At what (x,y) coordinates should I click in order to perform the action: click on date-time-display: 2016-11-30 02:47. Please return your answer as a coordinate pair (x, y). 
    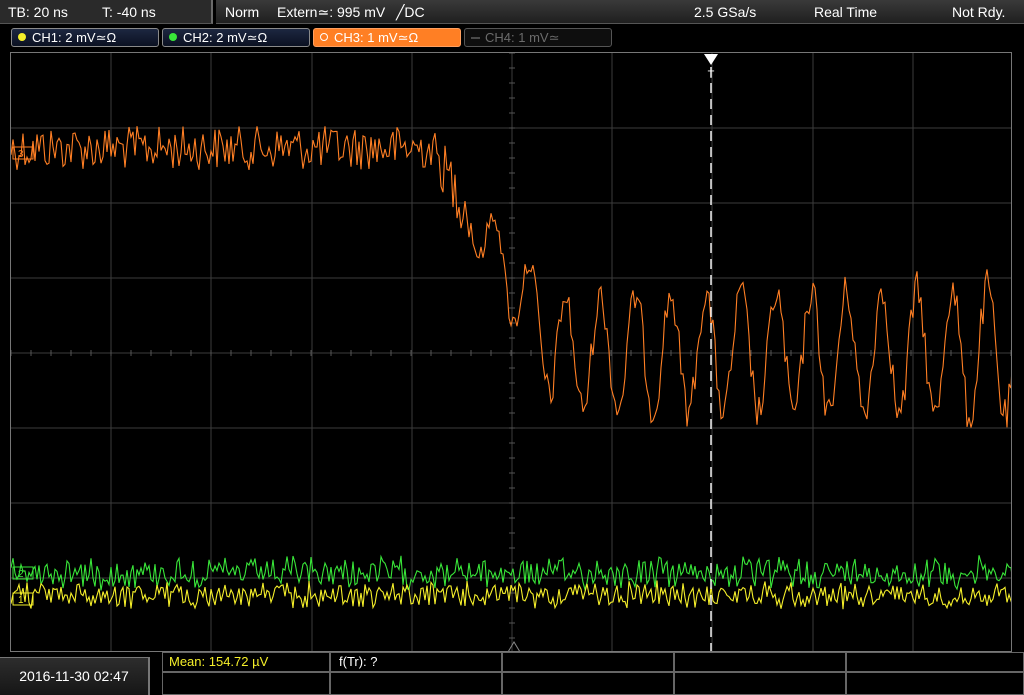
    Looking at the image, I should click on (75, 676).